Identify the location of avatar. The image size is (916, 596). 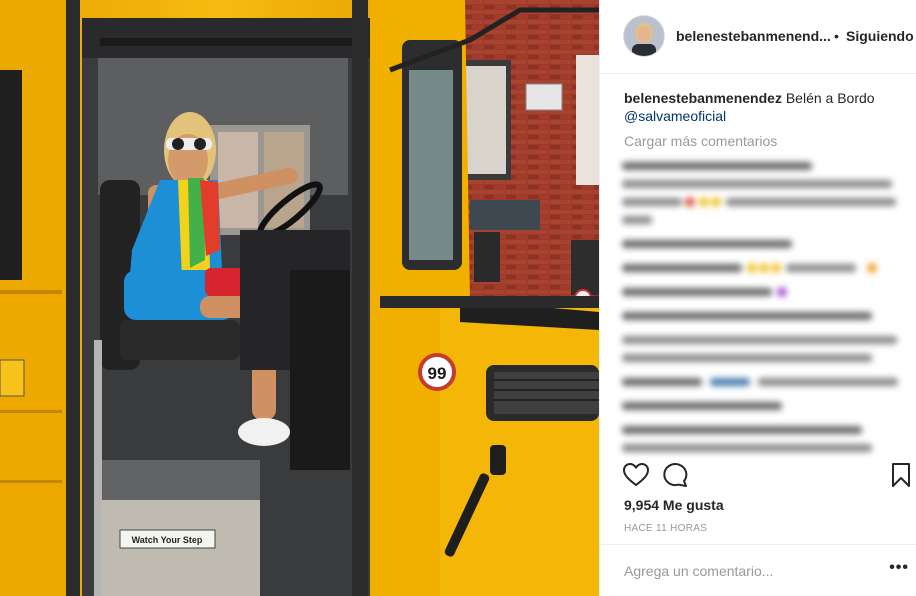
(644, 36).